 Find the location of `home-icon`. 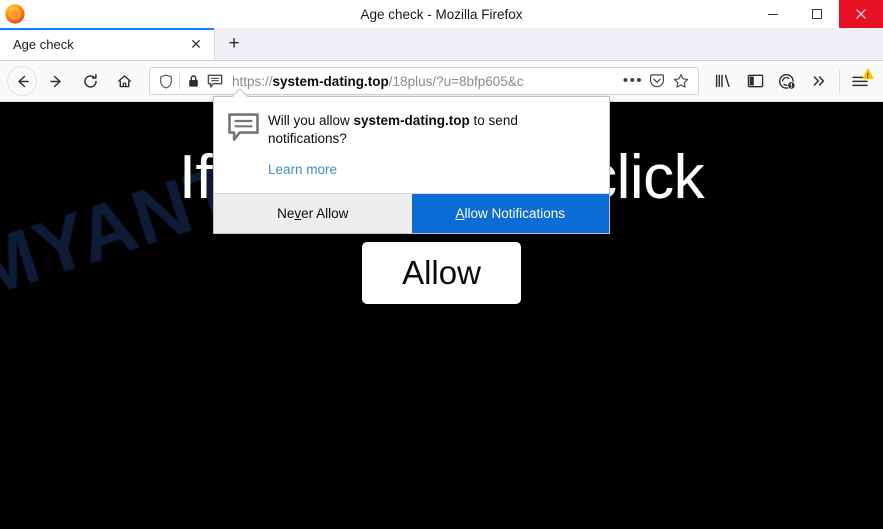

home-icon is located at coordinates (124, 81).